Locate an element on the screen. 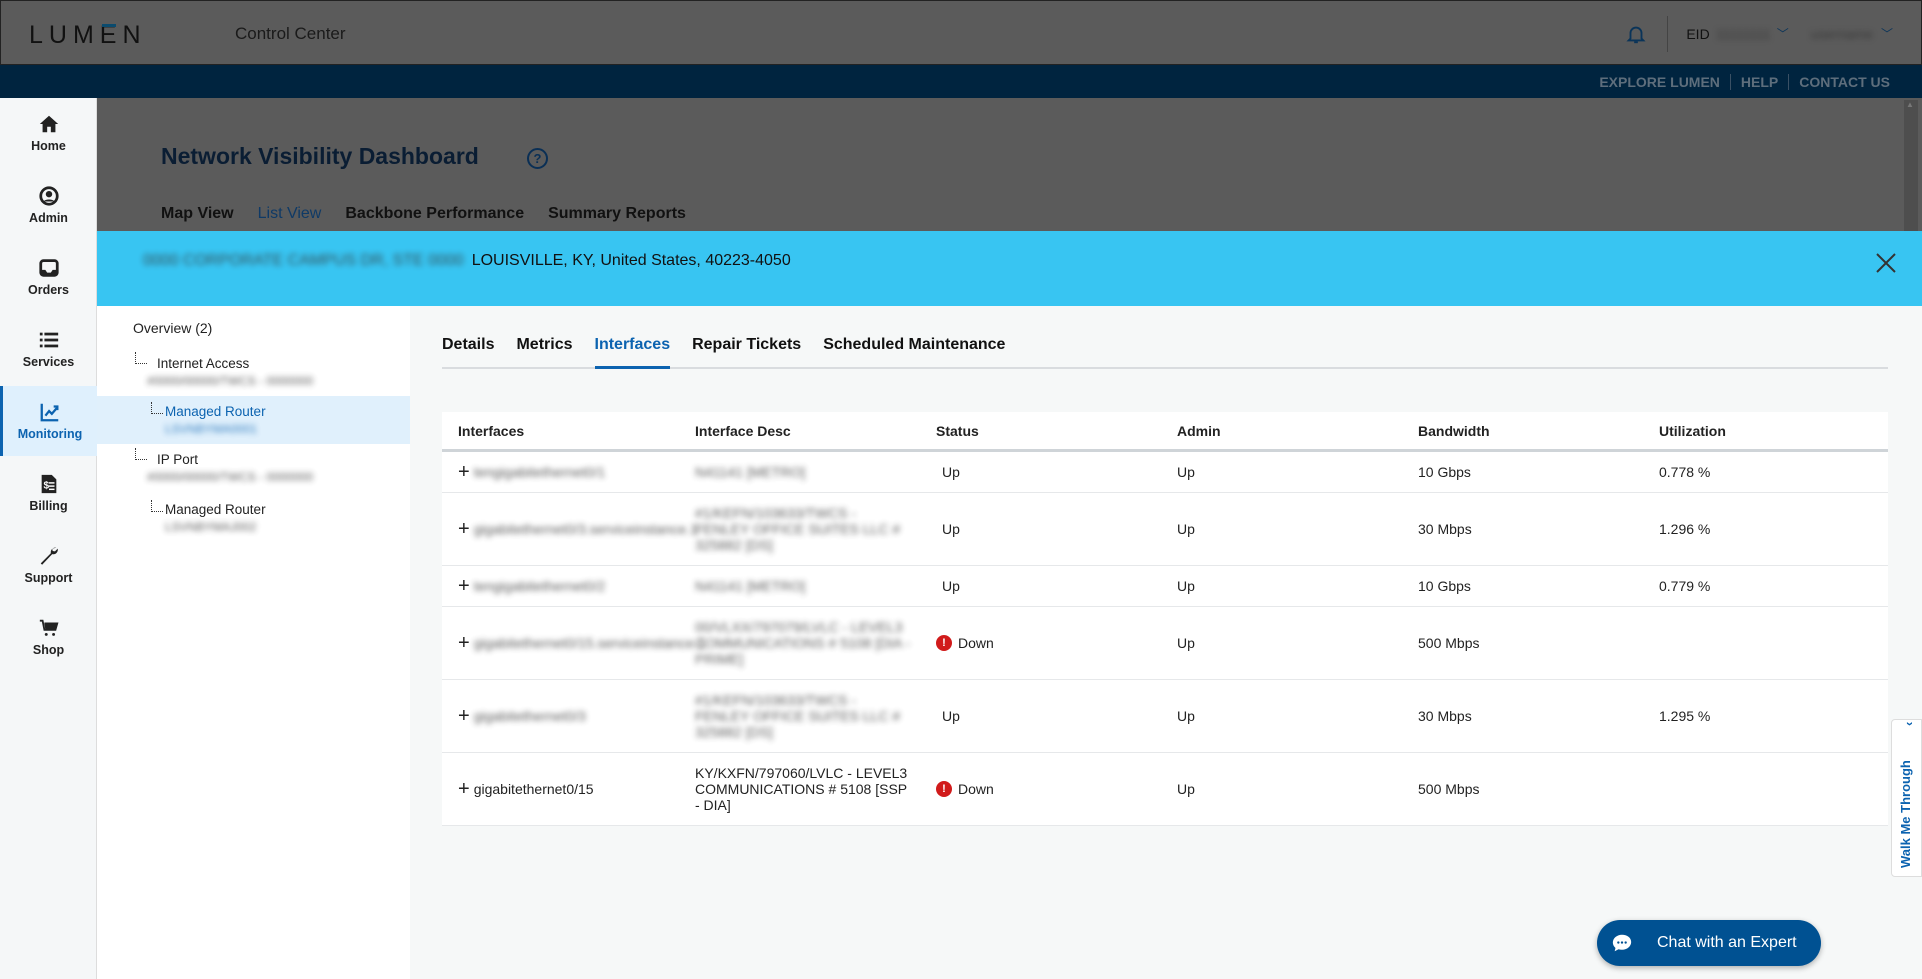 This screenshot has height=979, width=1922. interface-cell: + gigabitethernet0/15 is located at coordinates (562, 789).